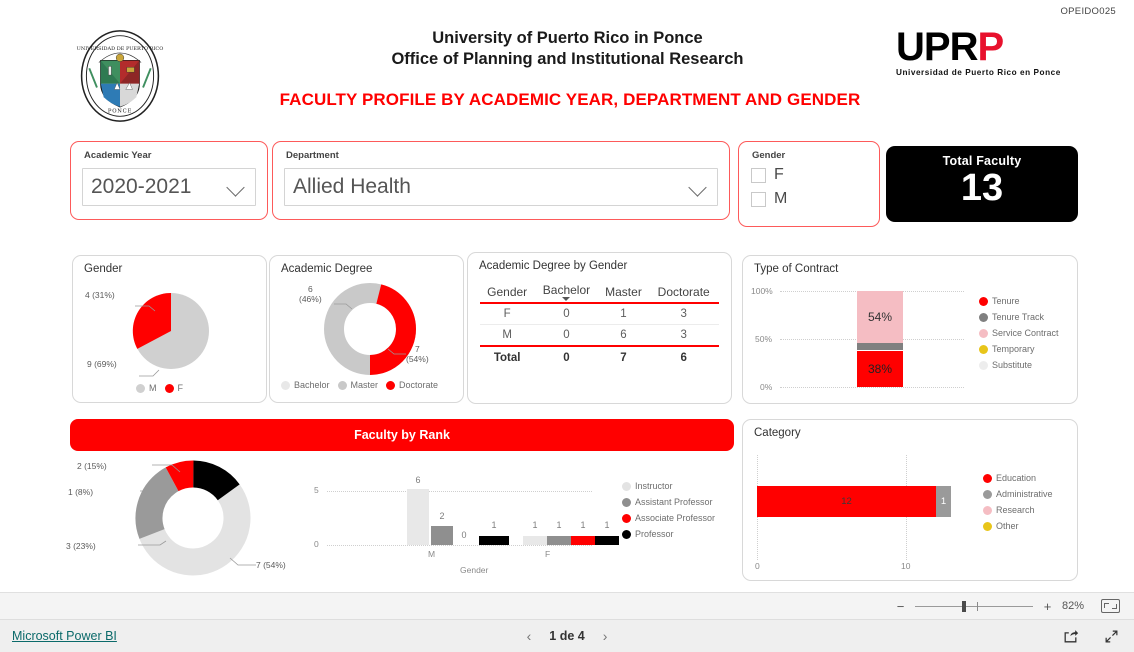 The image size is (1134, 652). Describe the element at coordinates (626, 486) in the screenshot. I see `legend-dot-instructor-icon` at that location.